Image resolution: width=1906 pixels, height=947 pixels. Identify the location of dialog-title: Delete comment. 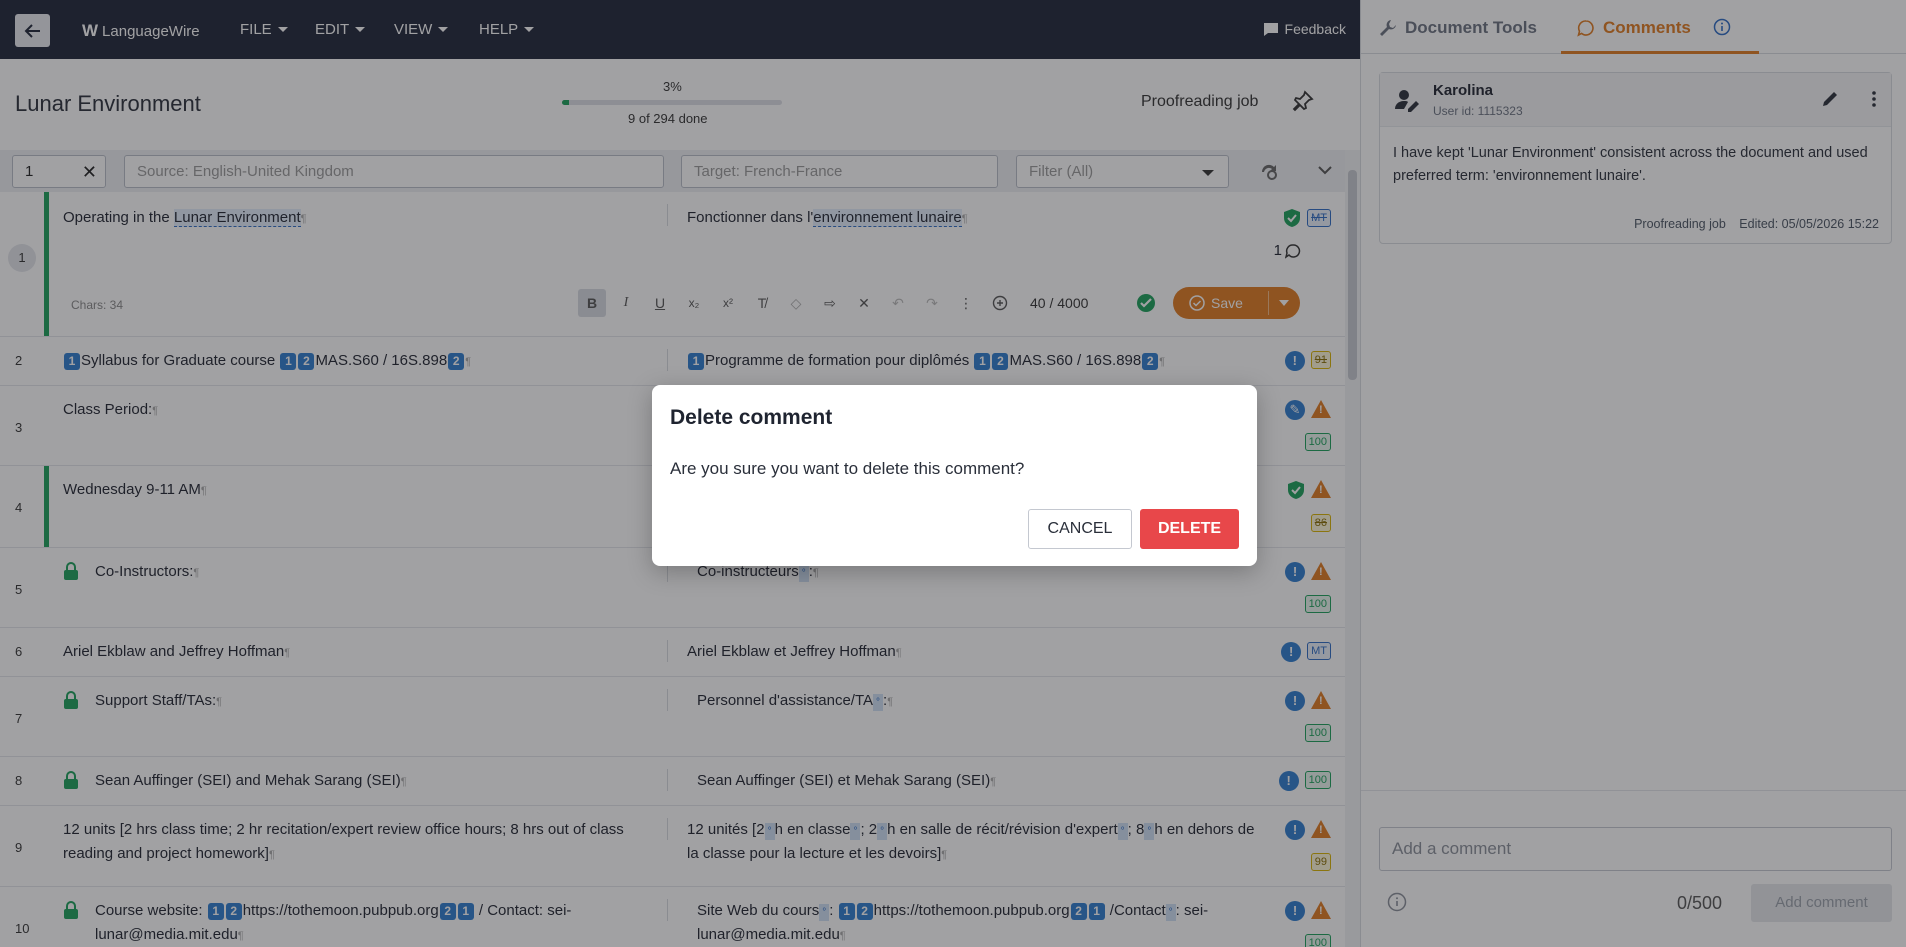
(751, 417).